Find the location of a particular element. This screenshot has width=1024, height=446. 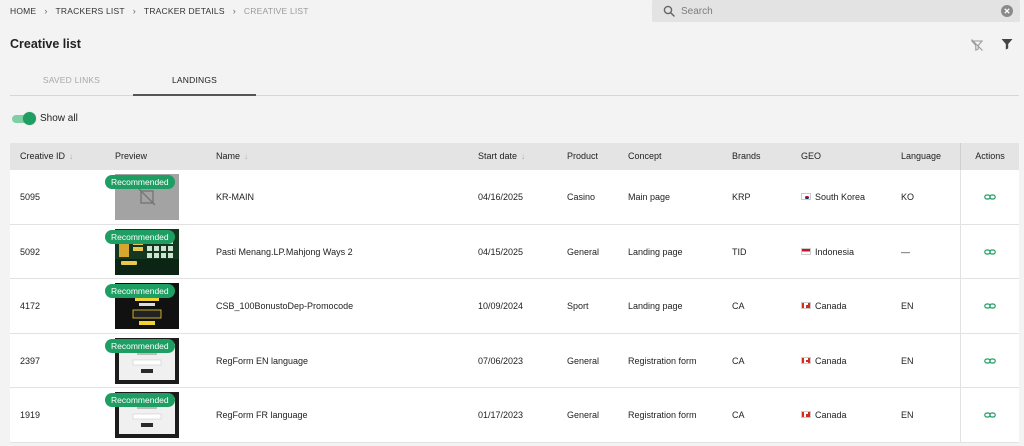

start-date-cell: 04/15/2025 is located at coordinates (501, 251).